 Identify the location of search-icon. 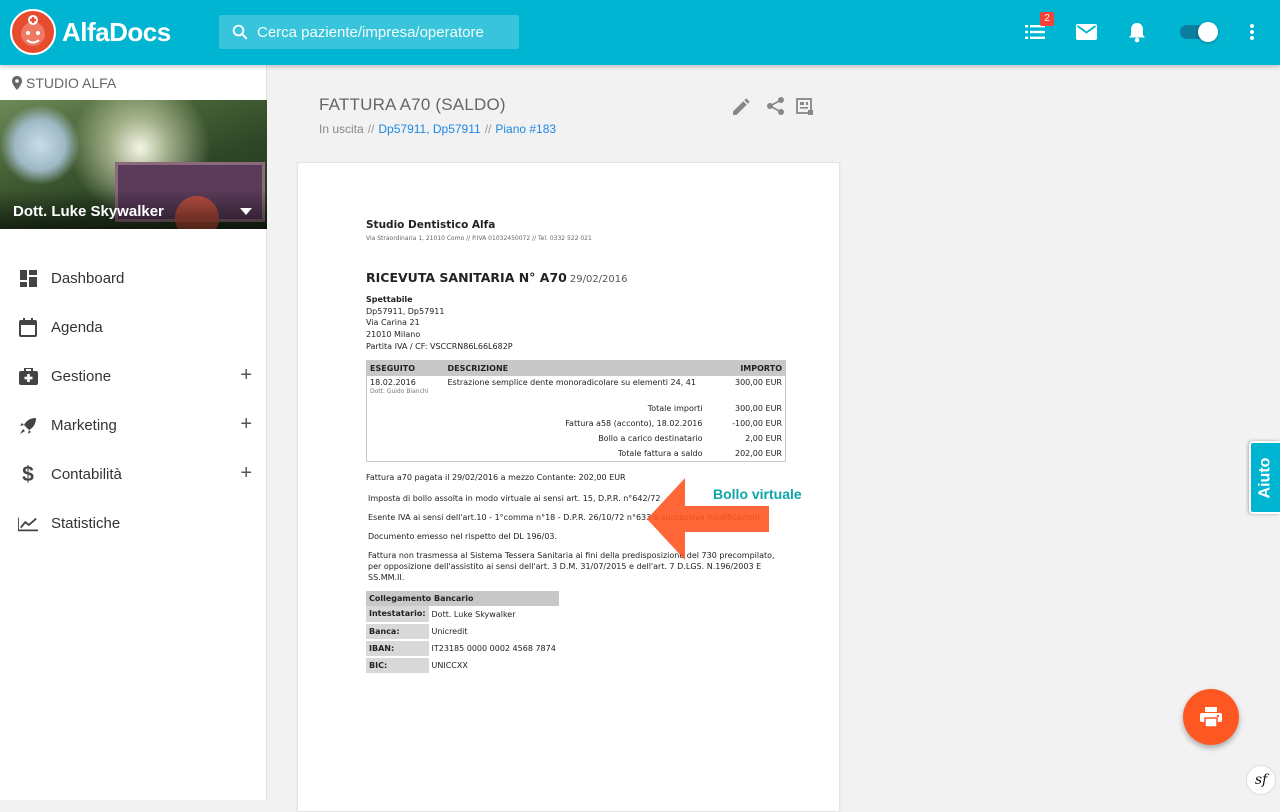
(240, 32).